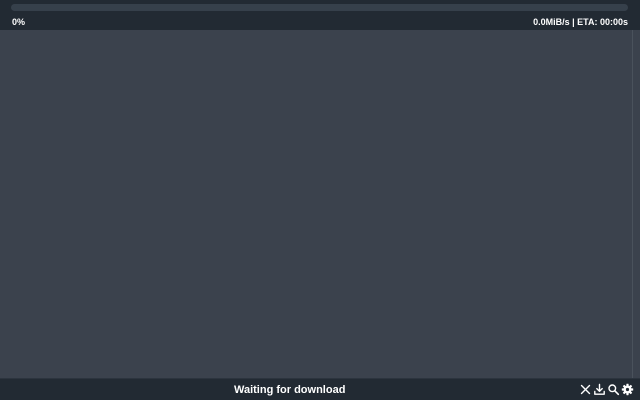  What do you see at coordinates (636, 204) in the screenshot?
I see `vertical-scrollbar` at bounding box center [636, 204].